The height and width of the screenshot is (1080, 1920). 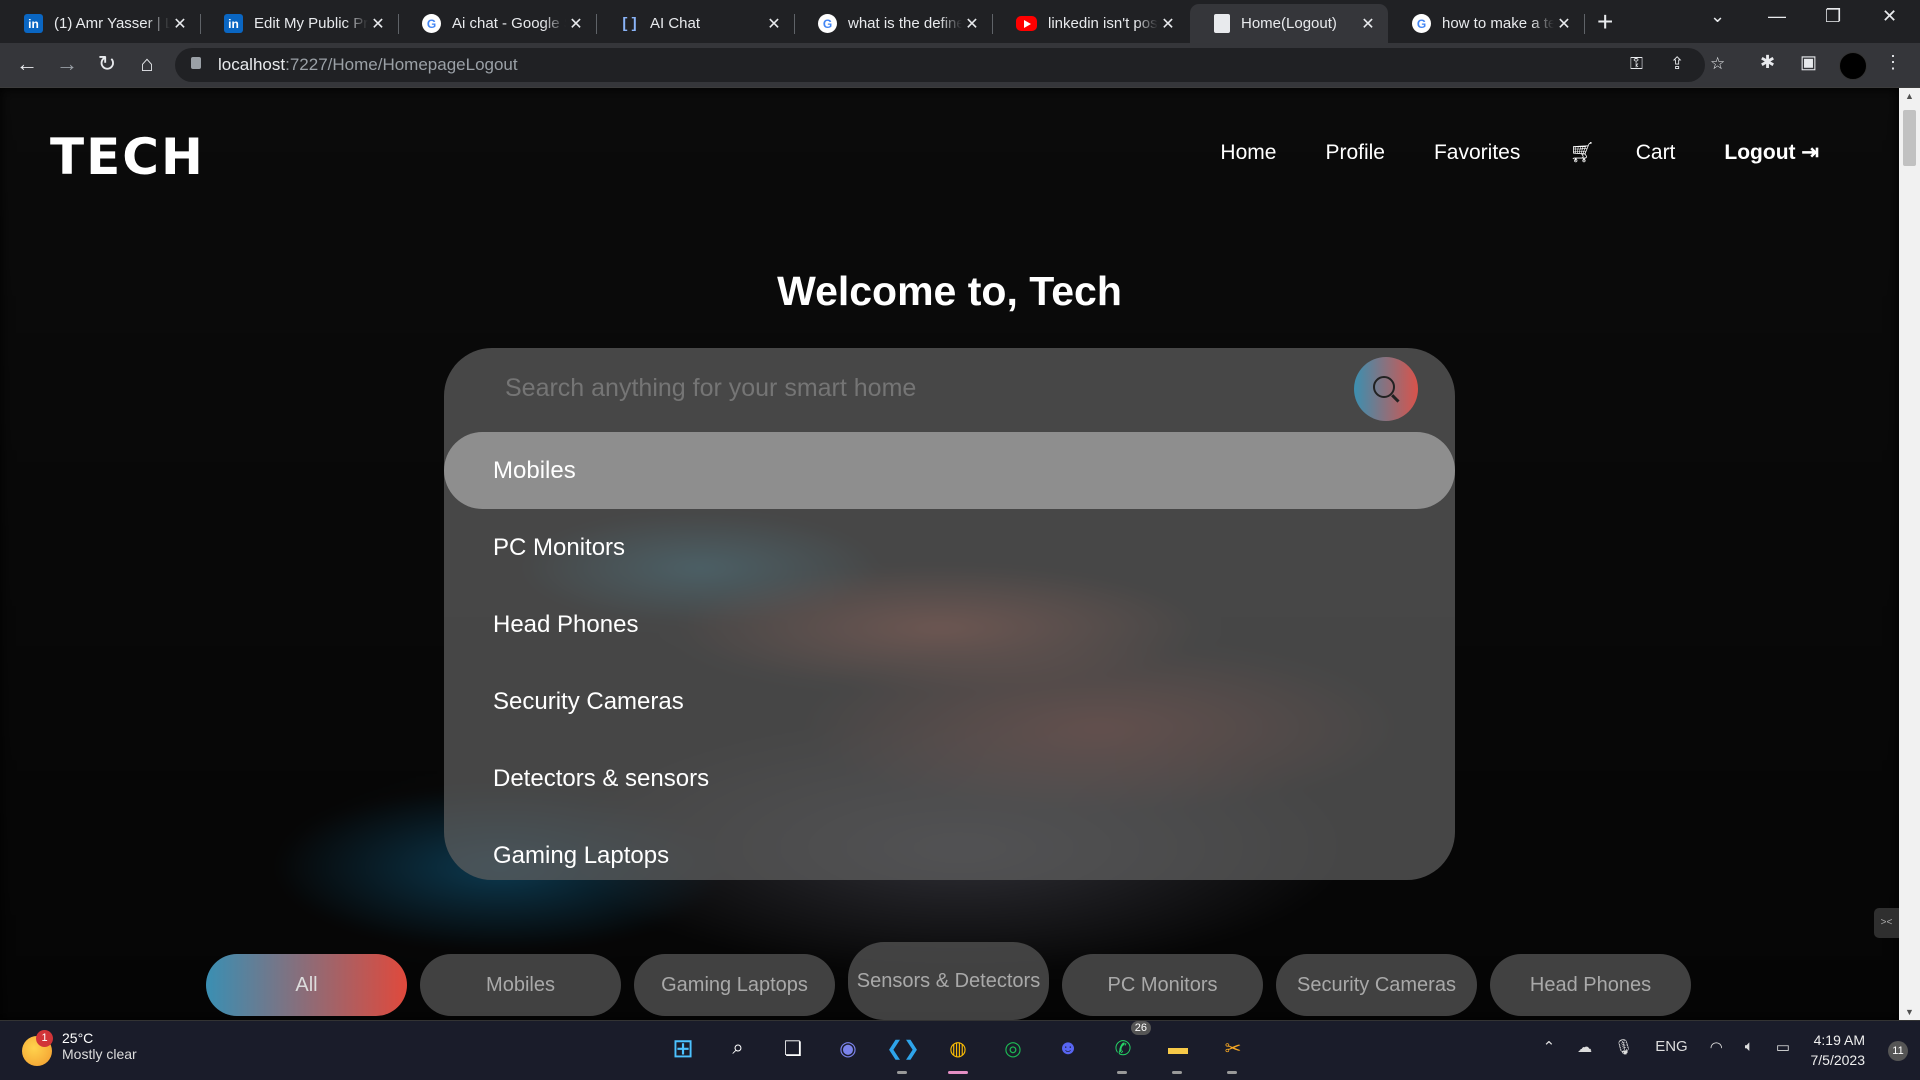 I want to click on category-chip-pc-monitors: PC Monitors, so click(x=1162, y=985).